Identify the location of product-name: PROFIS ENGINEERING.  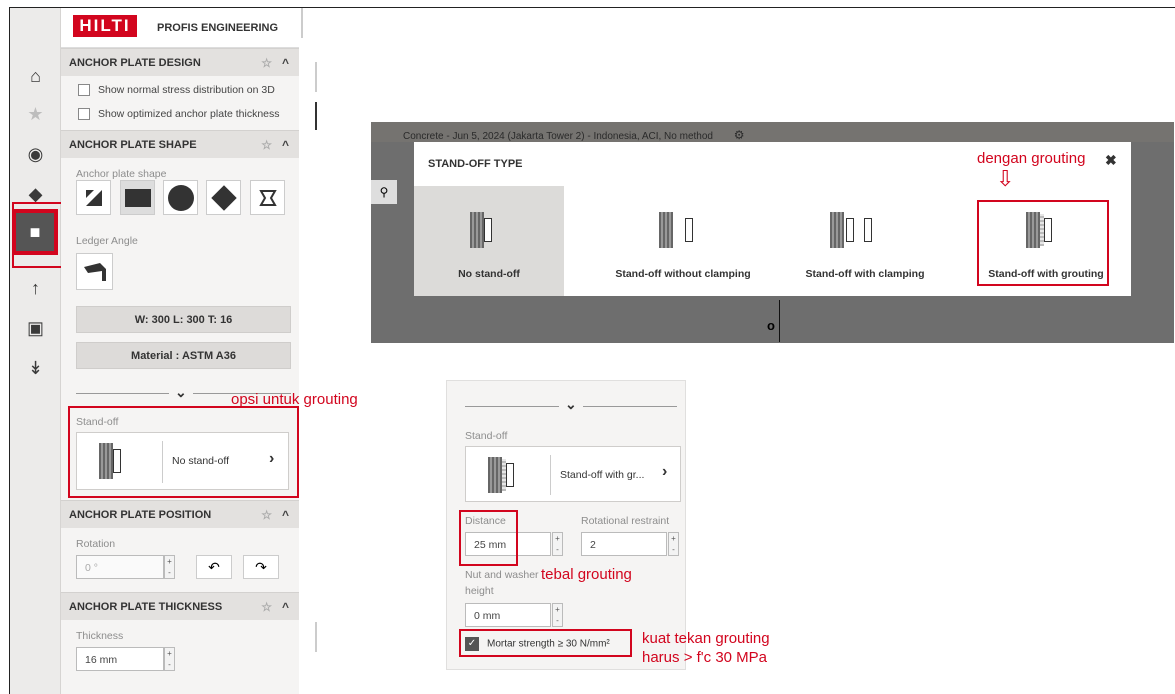
(218, 28).